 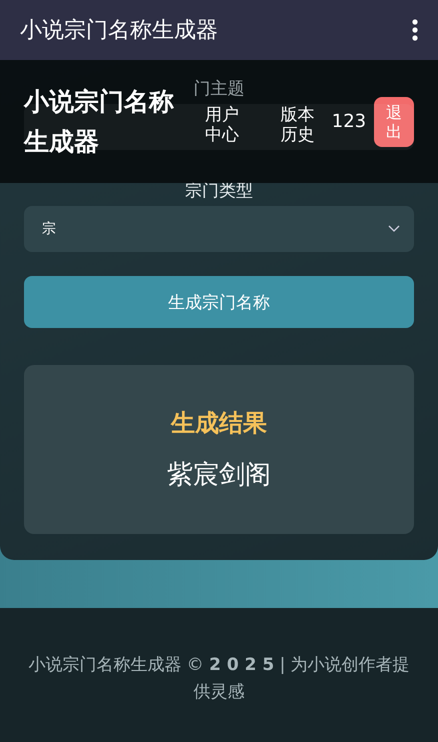 I want to click on site-title: 小说宗门名称生成器, so click(x=99, y=122).